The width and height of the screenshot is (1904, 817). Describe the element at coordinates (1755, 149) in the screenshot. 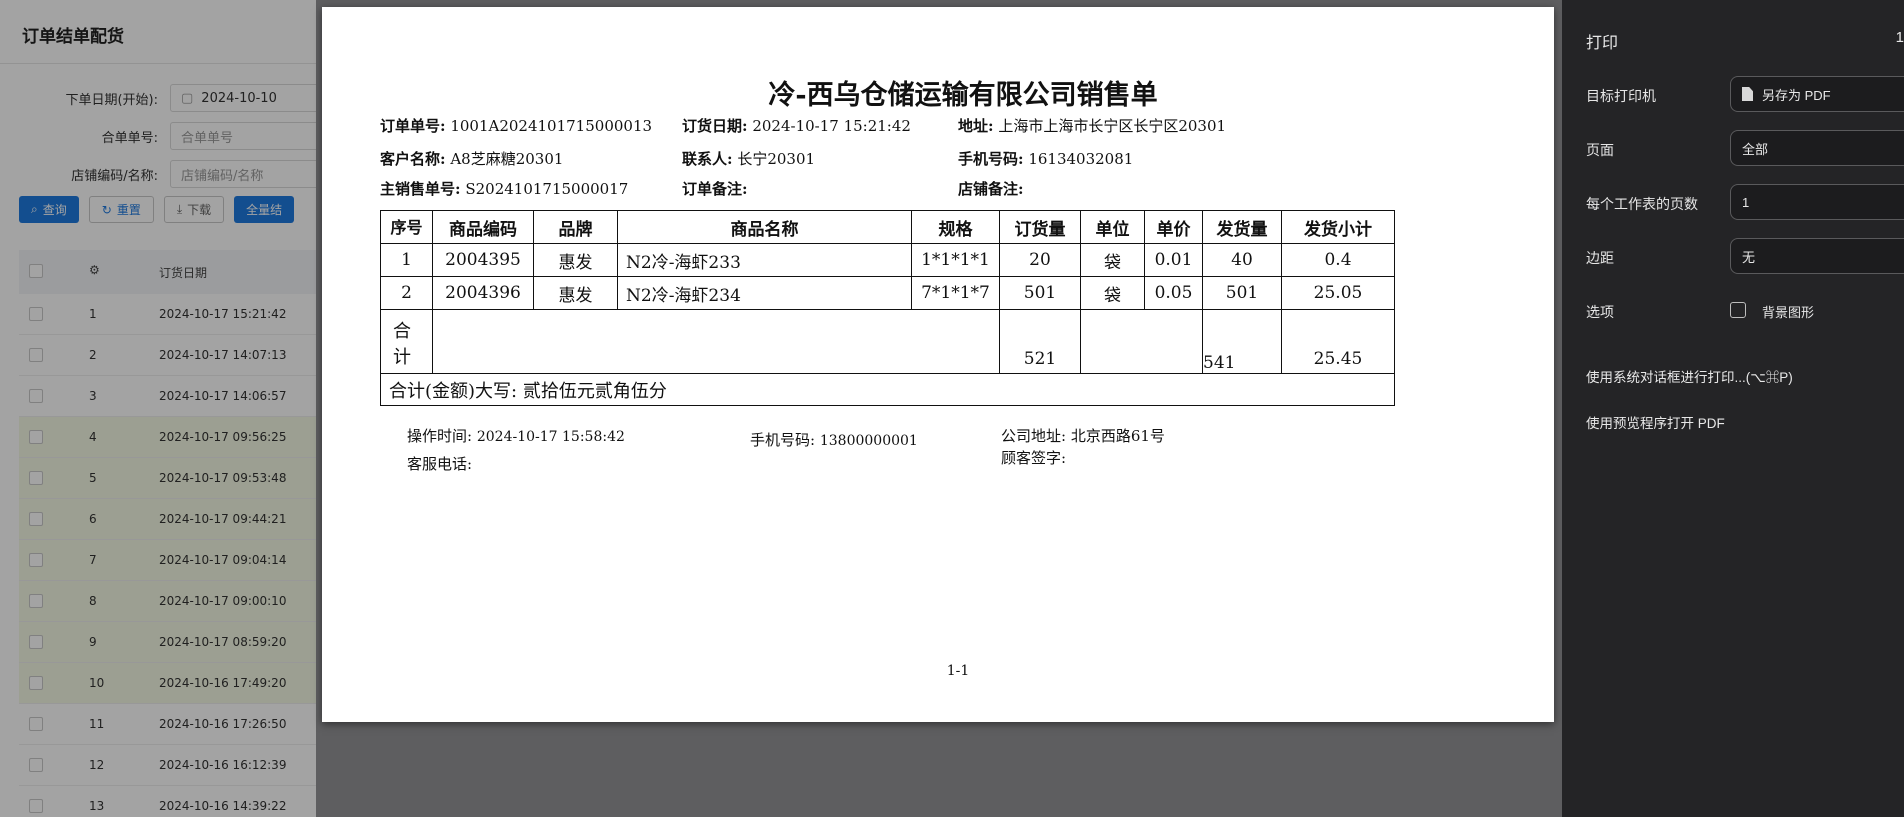

I see `pages-value: 全部` at that location.